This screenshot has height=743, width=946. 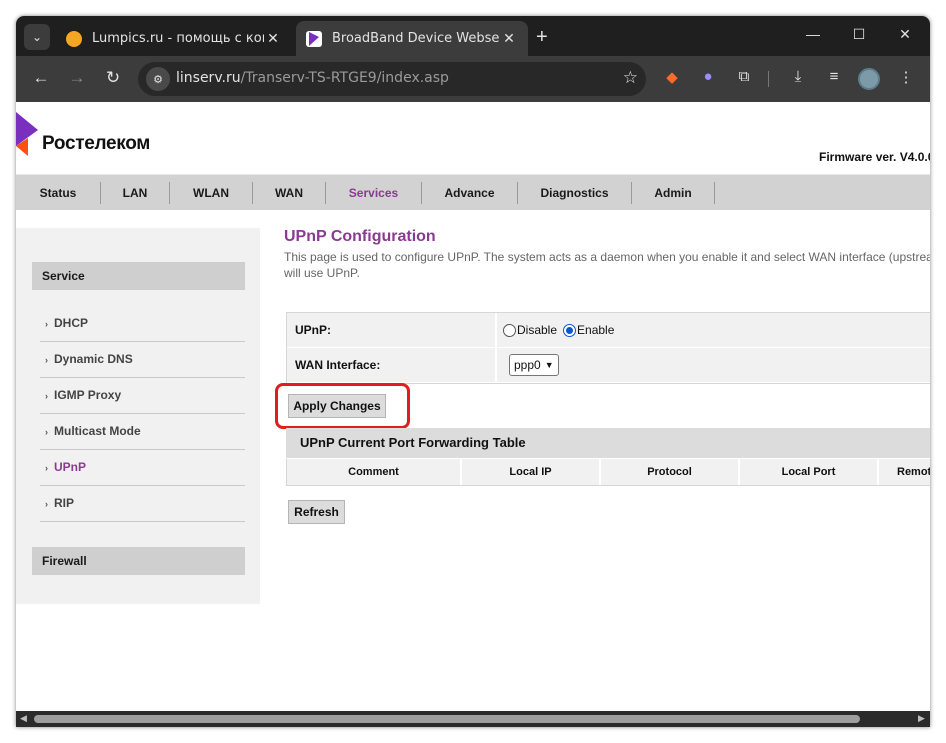 What do you see at coordinates (672, 77) in the screenshot?
I see `extension-fox-icon: ◆` at bounding box center [672, 77].